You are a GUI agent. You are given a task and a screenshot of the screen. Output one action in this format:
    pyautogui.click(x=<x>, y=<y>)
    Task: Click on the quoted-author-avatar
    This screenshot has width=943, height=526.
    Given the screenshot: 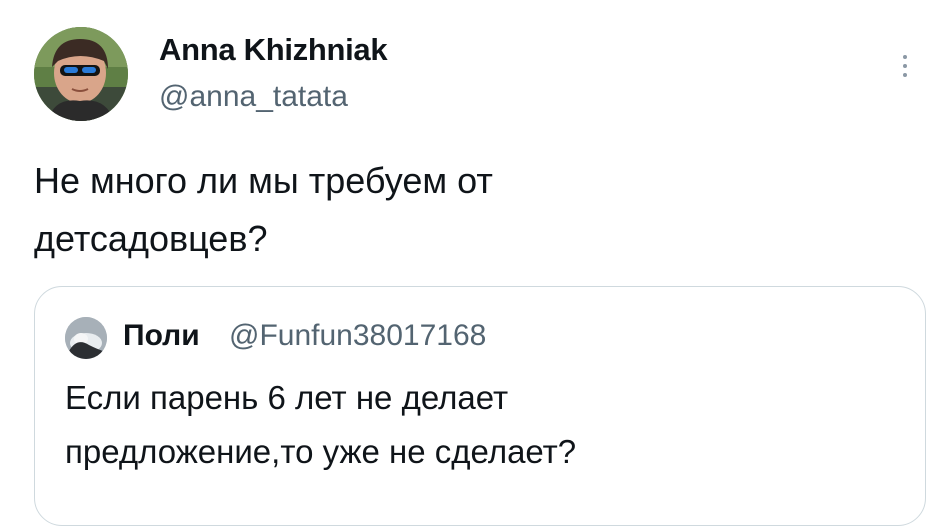 What is the action you would take?
    pyautogui.click(x=86, y=338)
    